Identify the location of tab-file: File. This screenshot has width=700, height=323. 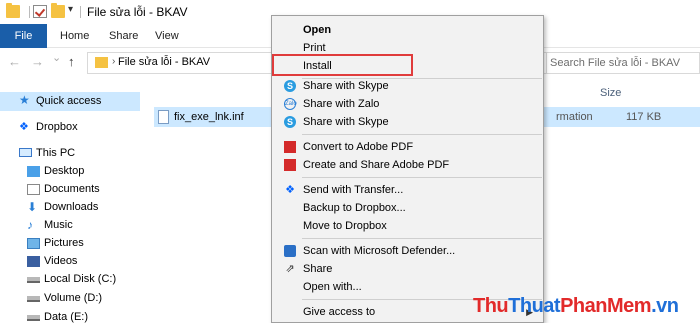
(23, 36).